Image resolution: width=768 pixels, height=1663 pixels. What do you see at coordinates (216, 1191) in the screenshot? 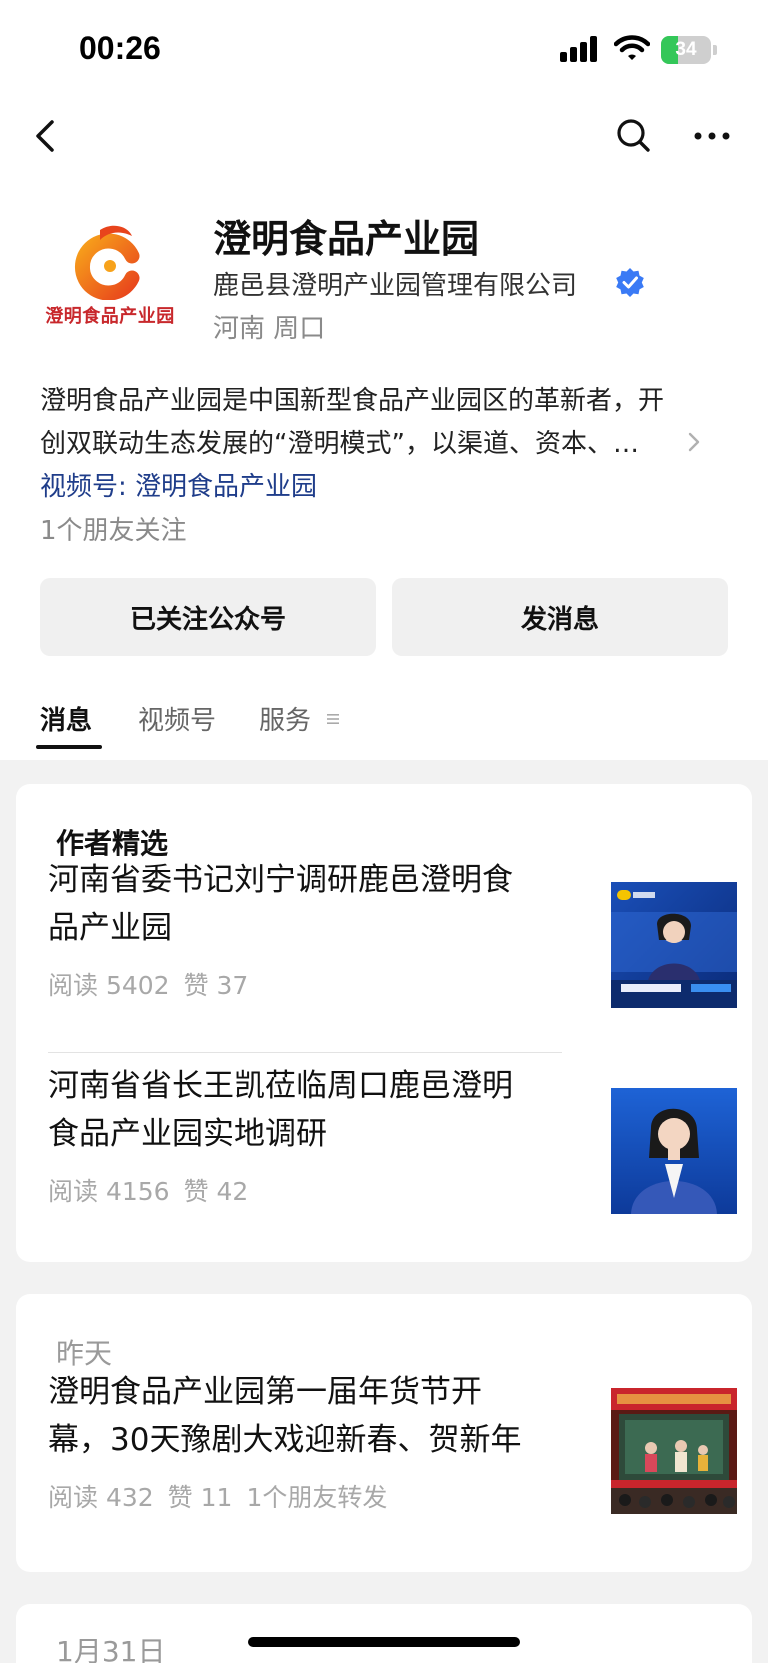
I see `like-count: 赞 42` at bounding box center [216, 1191].